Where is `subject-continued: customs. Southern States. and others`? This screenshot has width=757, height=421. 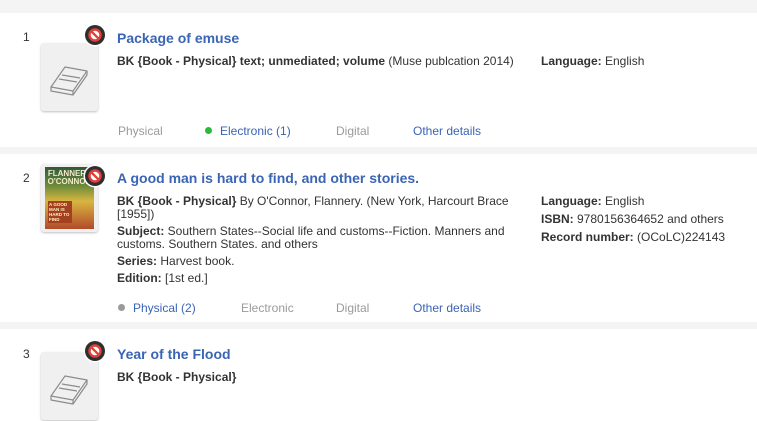
subject-continued: customs. Southern States. and others is located at coordinates (217, 244).